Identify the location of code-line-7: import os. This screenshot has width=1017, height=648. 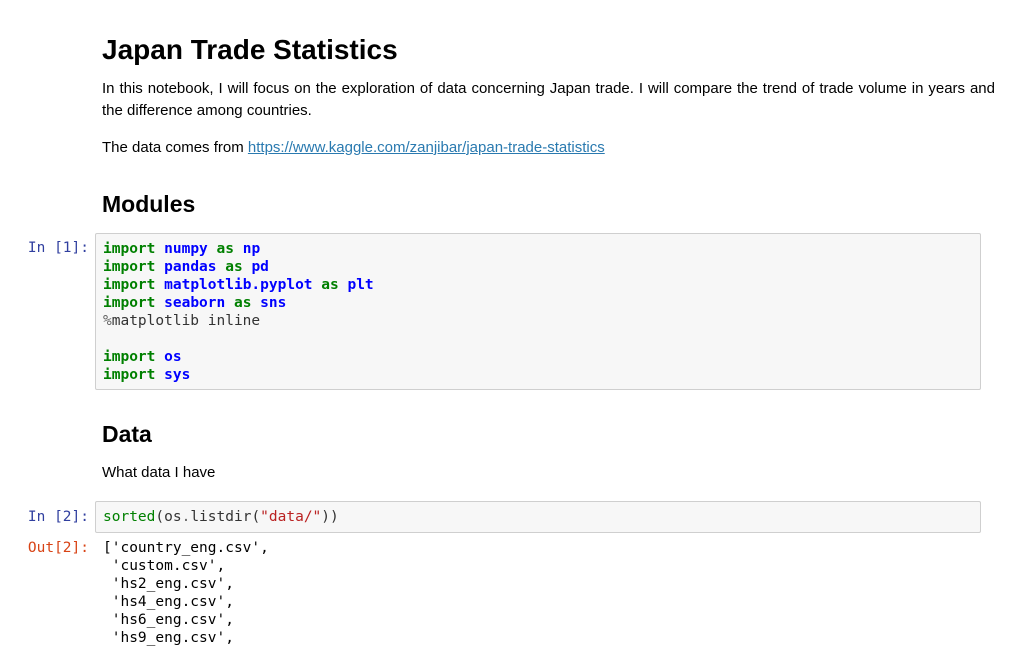
(142, 357).